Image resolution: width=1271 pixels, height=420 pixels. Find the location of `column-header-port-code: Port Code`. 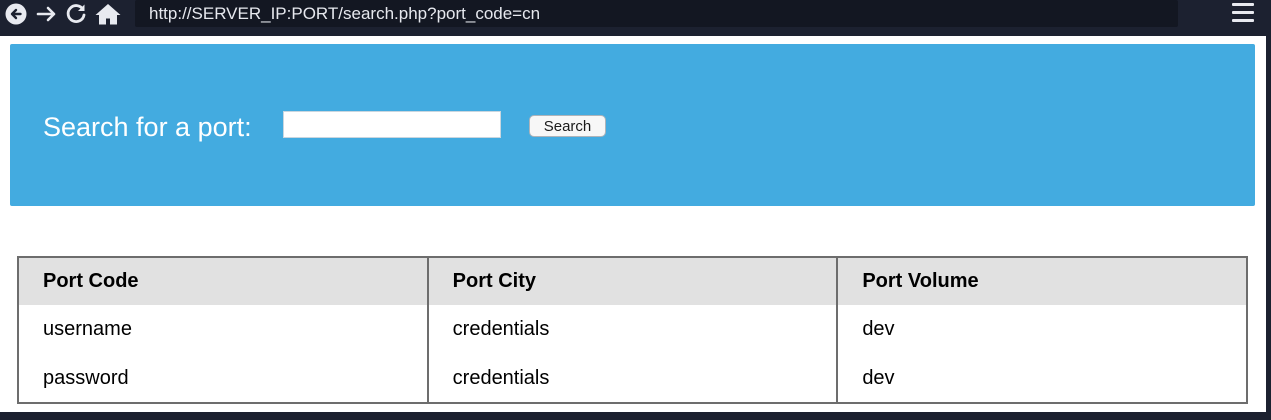

column-header-port-code: Port Code is located at coordinates (223, 281).